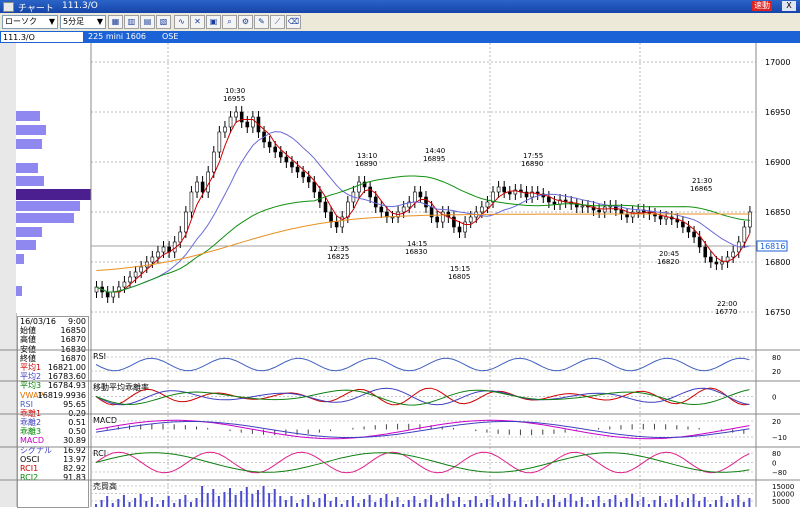  What do you see at coordinates (339, 249) in the screenshot?
I see `annotation-time: 12:35` at bounding box center [339, 249].